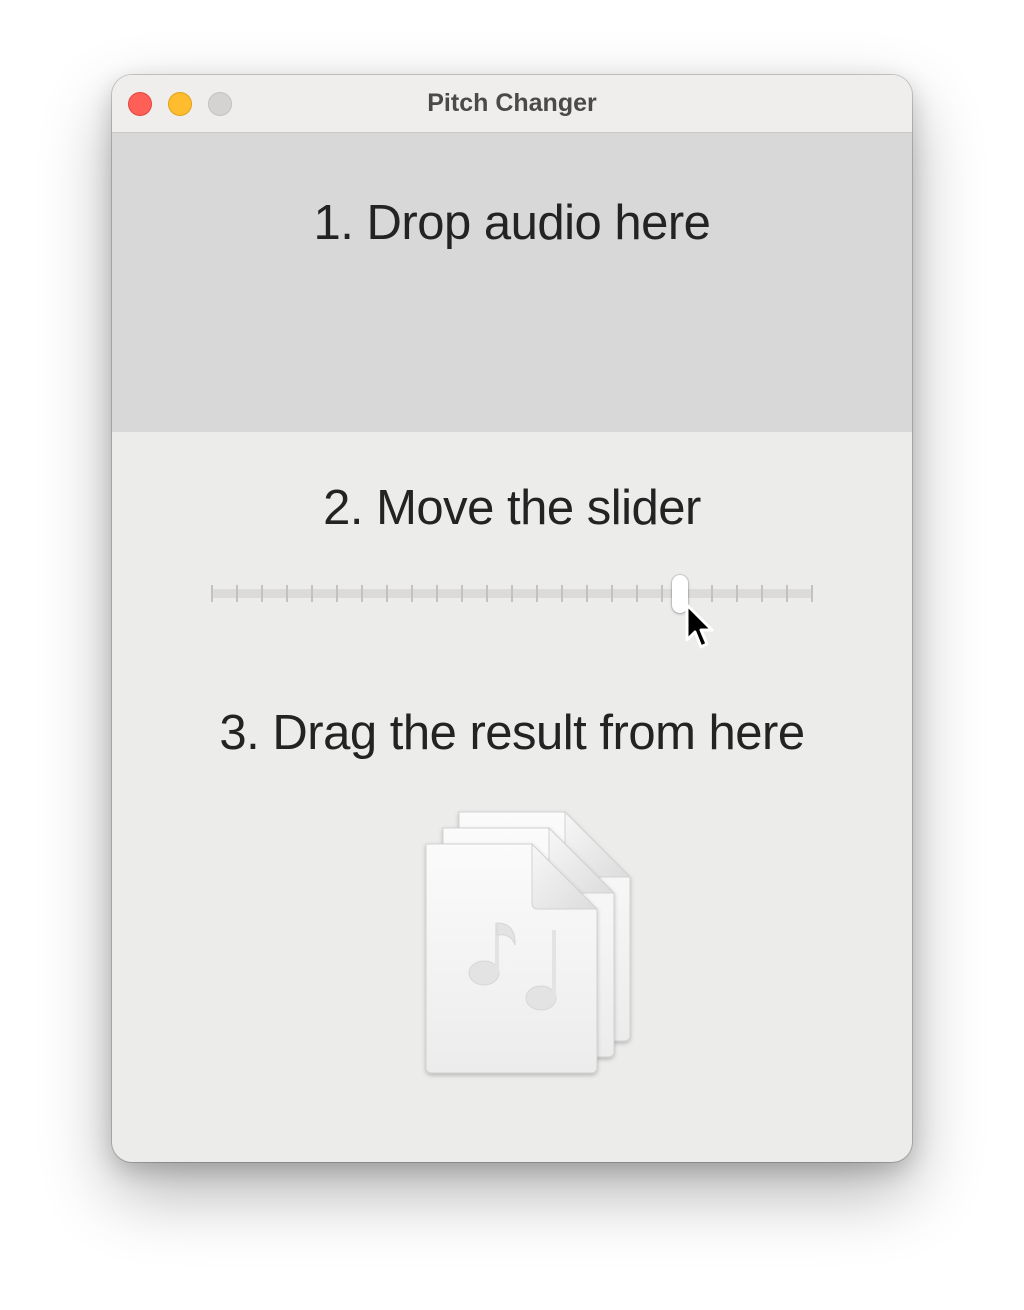 This screenshot has height=1310, width=1024. What do you see at coordinates (512, 223) in the screenshot?
I see `drop-audio-label: 1. Drop audio here` at bounding box center [512, 223].